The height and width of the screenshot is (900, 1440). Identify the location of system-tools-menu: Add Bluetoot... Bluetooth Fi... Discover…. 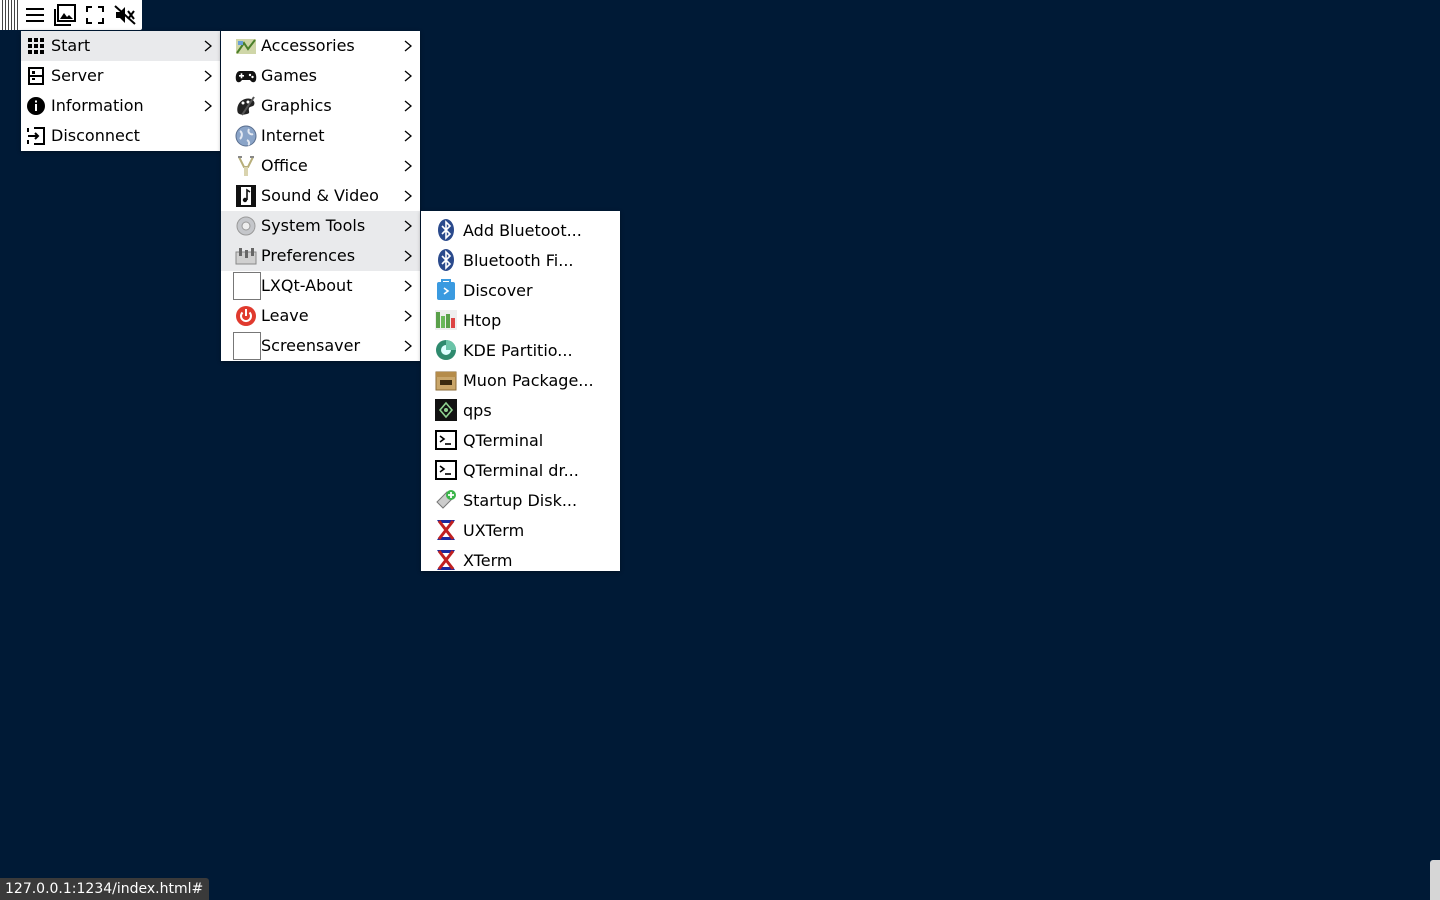
(520, 391).